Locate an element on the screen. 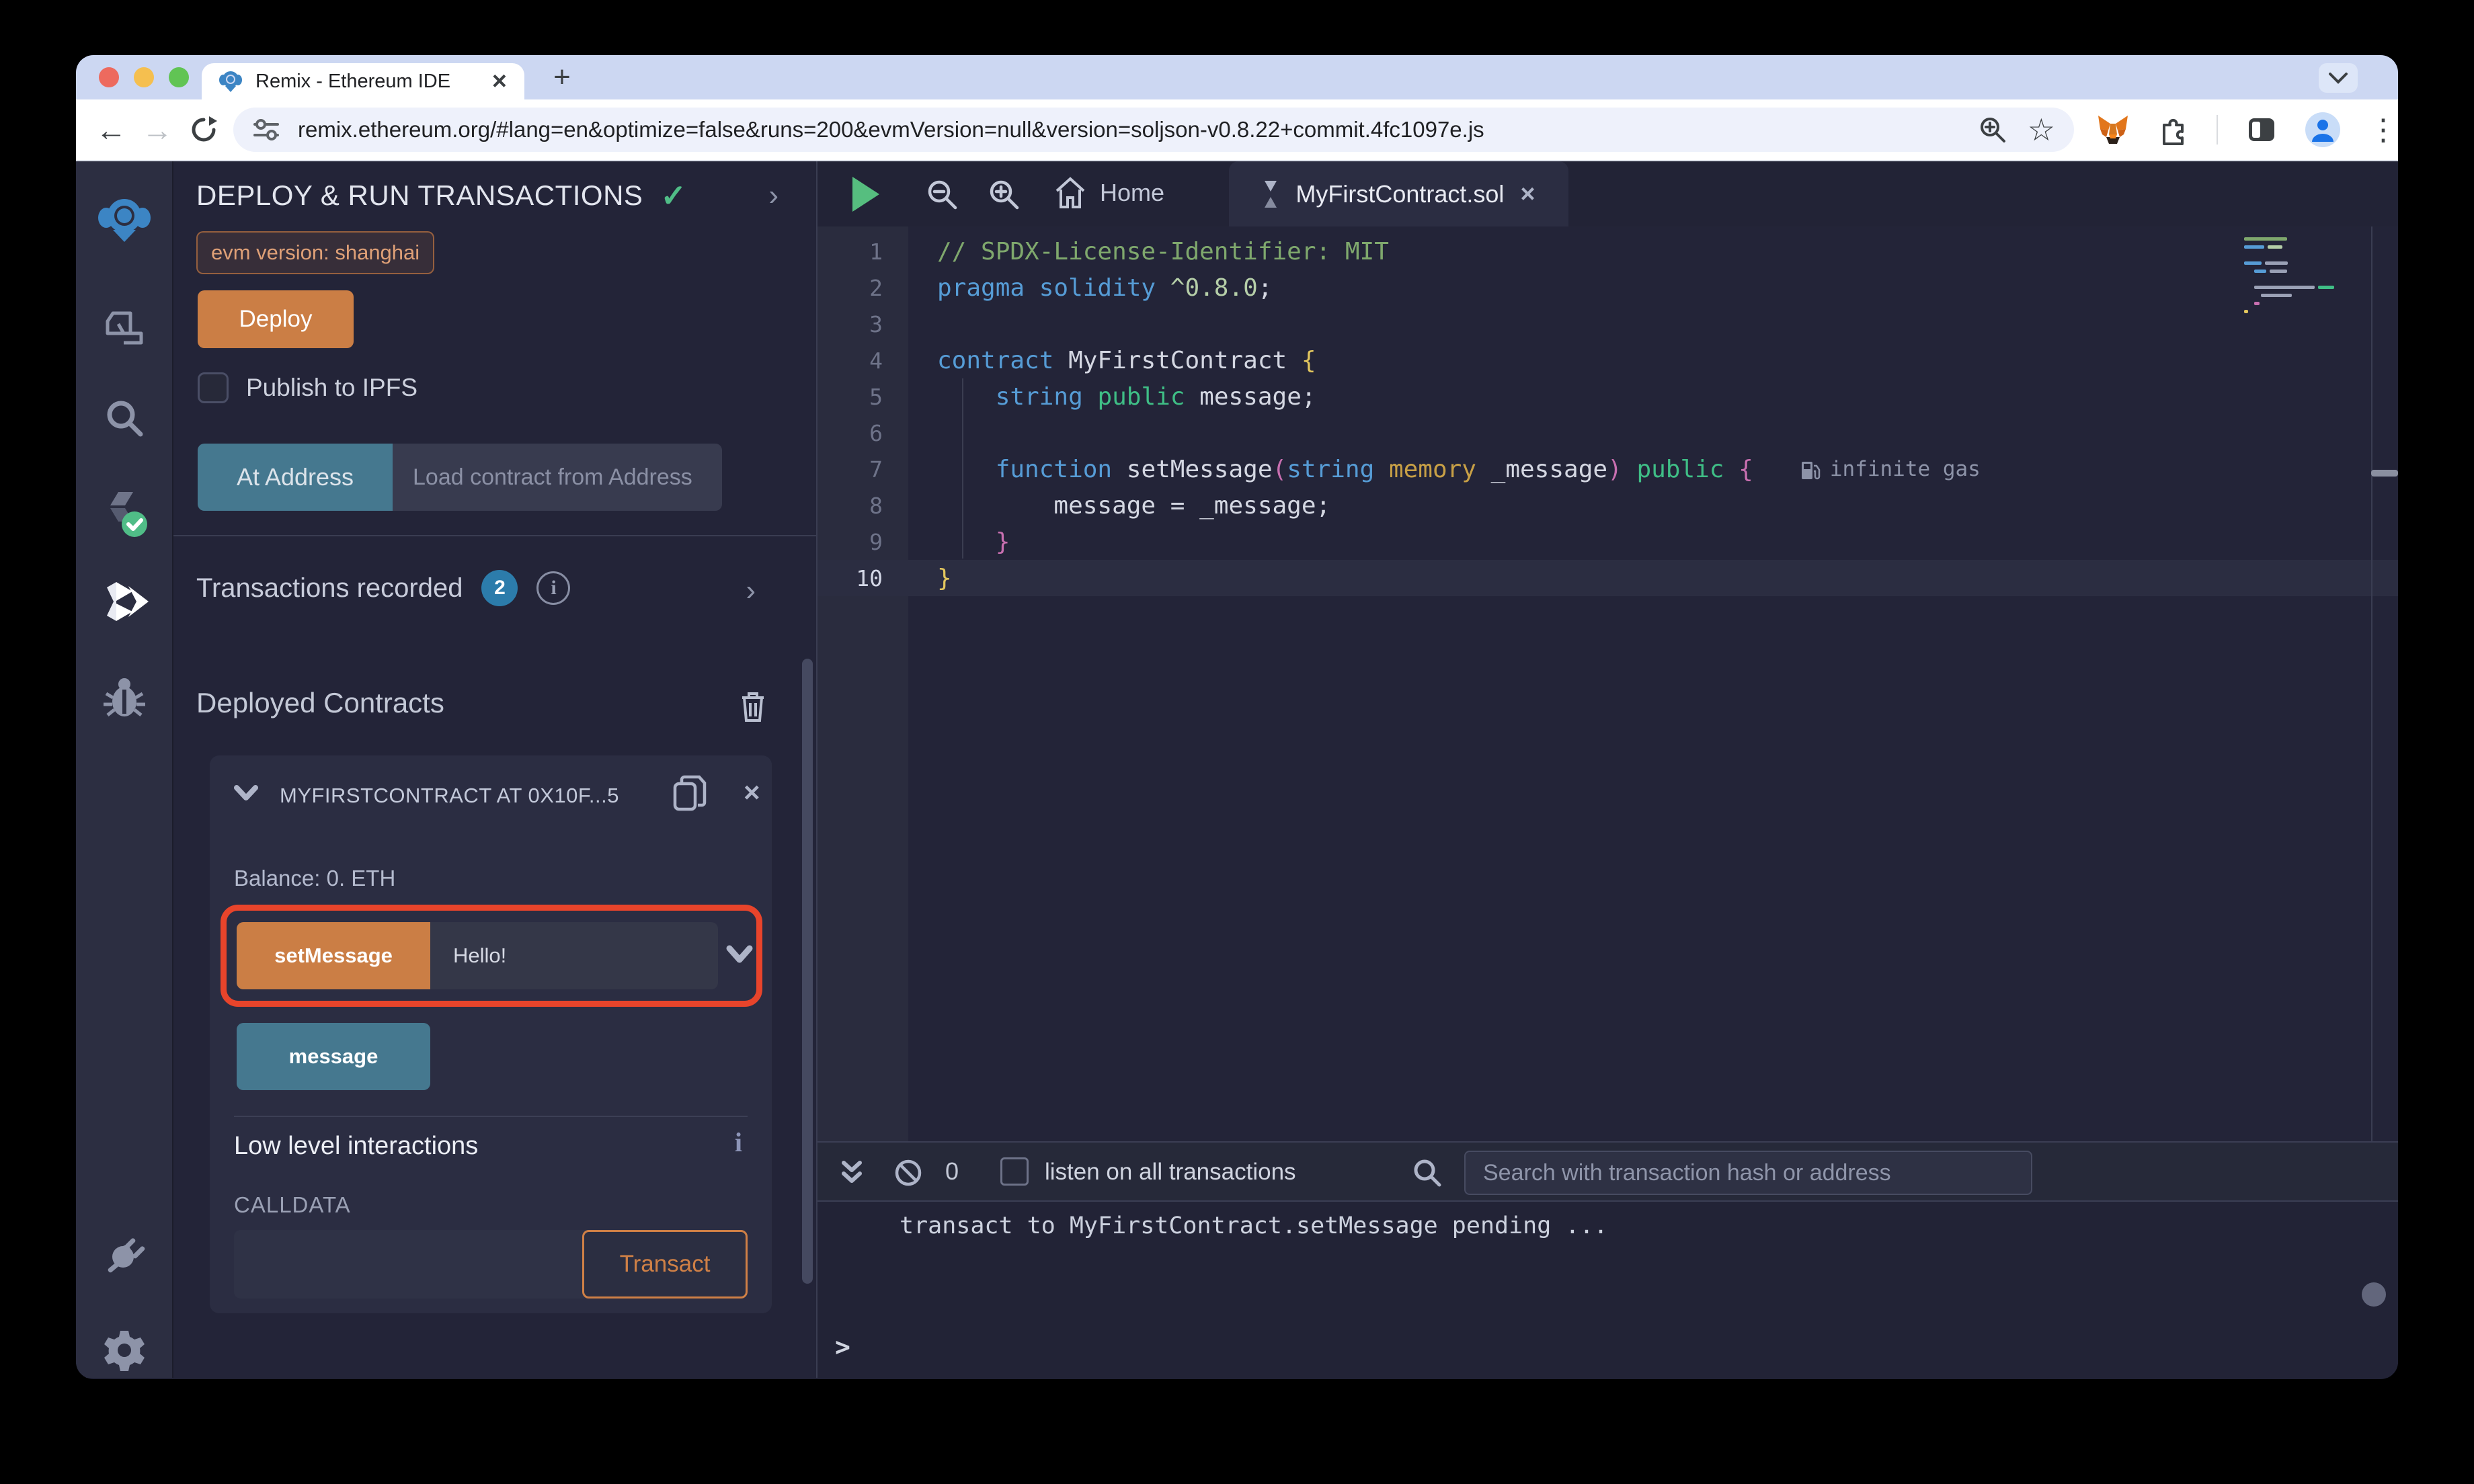 The image size is (2474, 1484). code-line-5: 5 string public message; is located at coordinates (1607, 396).